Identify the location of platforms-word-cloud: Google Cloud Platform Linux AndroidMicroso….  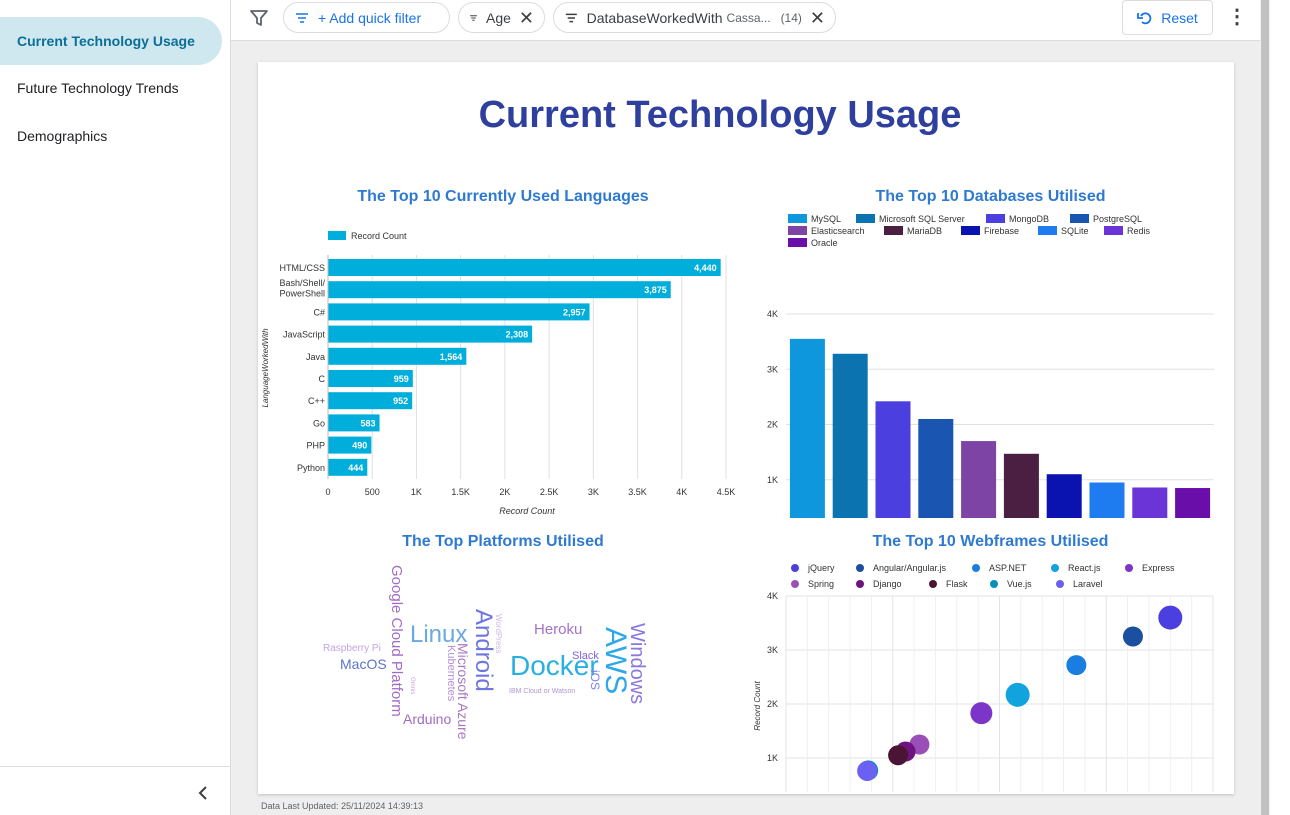
(508, 657).